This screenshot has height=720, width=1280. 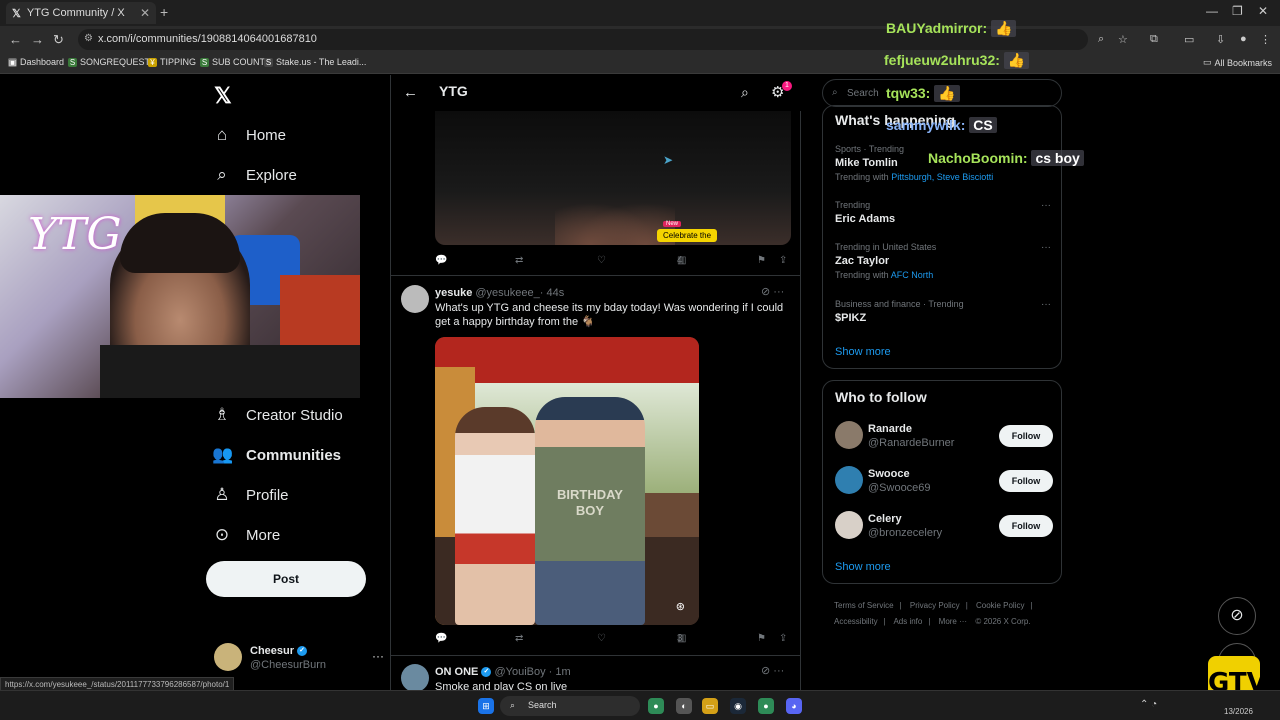 I want to click on download-icon: ⇩, so click(x=1220, y=39).